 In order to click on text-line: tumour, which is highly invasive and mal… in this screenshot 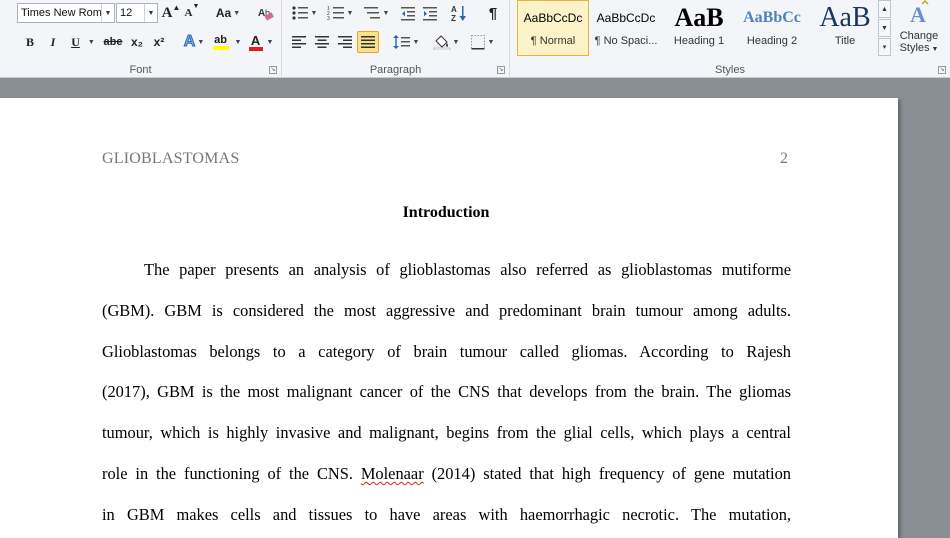, I will do `click(446, 433)`.